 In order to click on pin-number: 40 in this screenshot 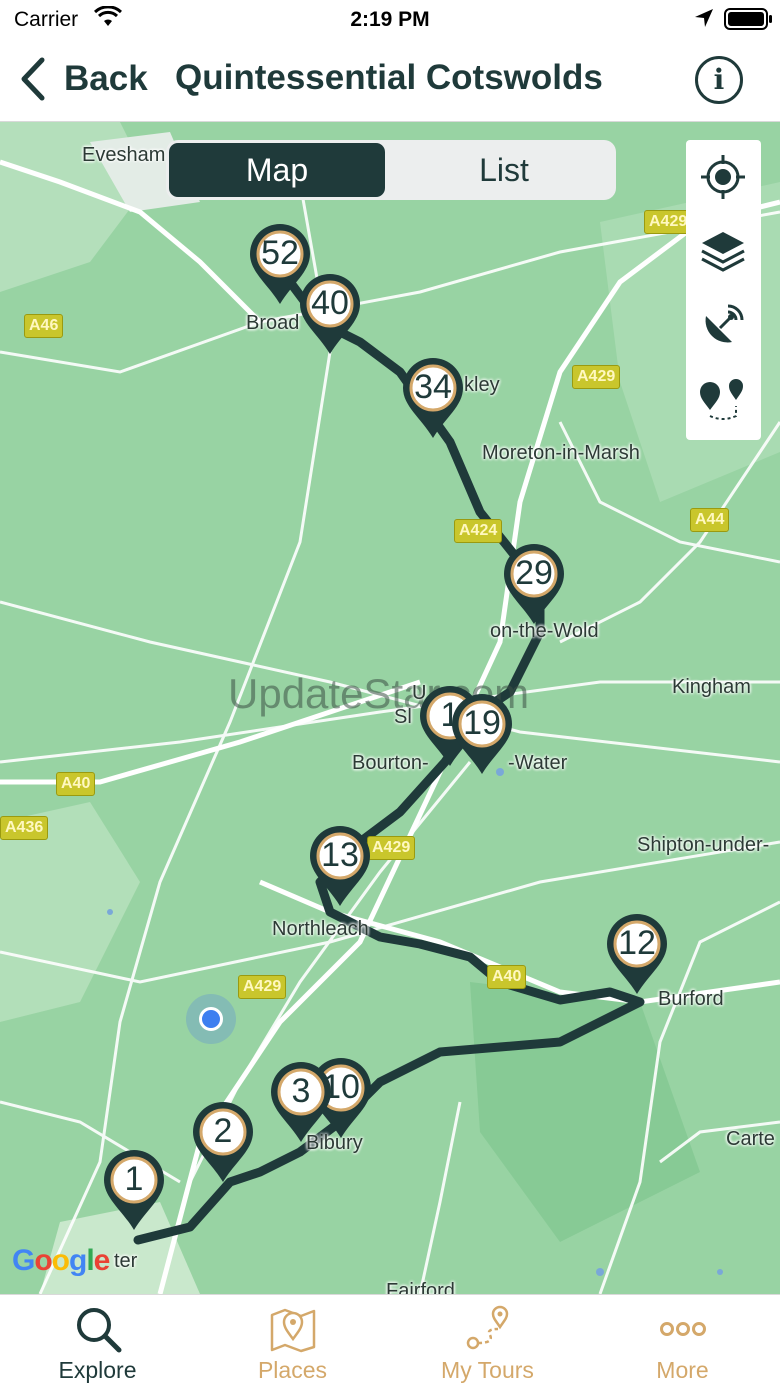, I will do `click(330, 303)`.